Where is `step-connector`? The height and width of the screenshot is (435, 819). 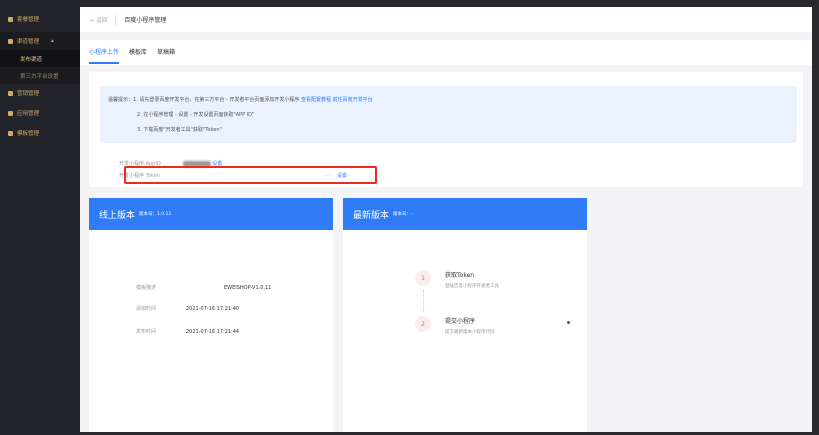
step-connector is located at coordinates (423, 301).